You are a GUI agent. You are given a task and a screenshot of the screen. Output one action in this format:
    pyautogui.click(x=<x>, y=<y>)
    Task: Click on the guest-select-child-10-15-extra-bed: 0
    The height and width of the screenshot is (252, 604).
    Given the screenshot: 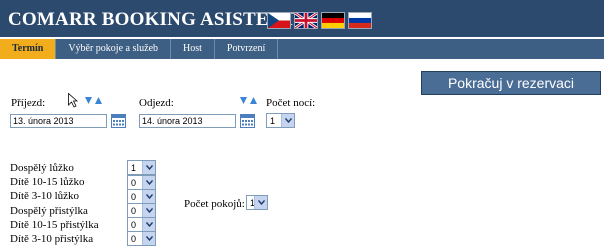 What is the action you would take?
    pyautogui.click(x=141, y=224)
    